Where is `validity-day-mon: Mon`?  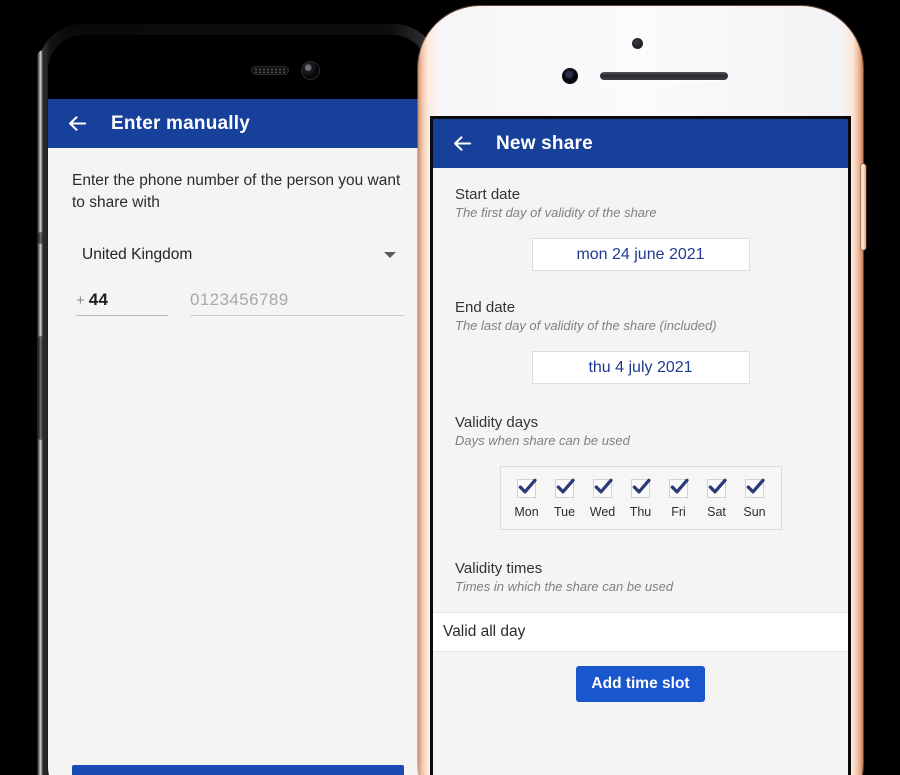
validity-day-mon: Mon is located at coordinates (527, 498).